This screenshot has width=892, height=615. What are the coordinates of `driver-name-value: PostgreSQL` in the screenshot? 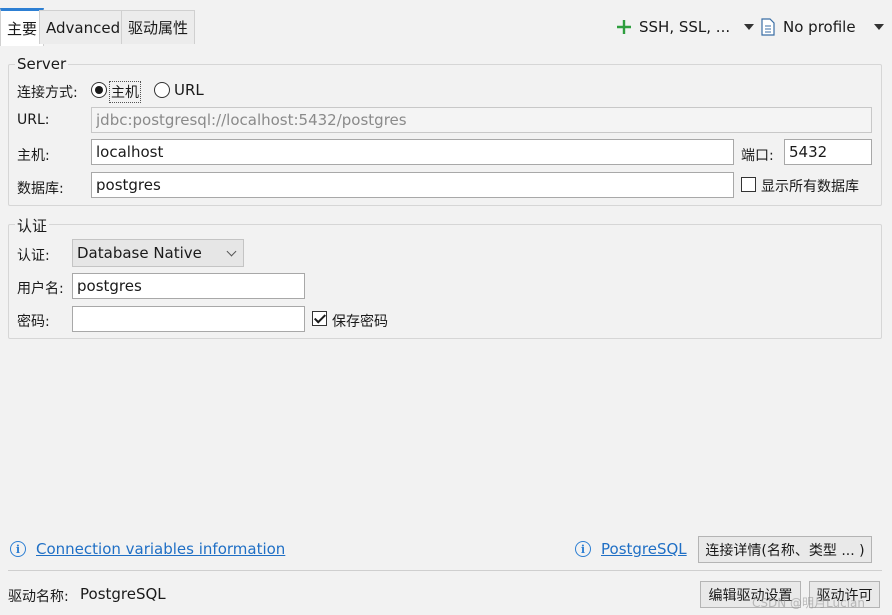 It's located at (123, 594).